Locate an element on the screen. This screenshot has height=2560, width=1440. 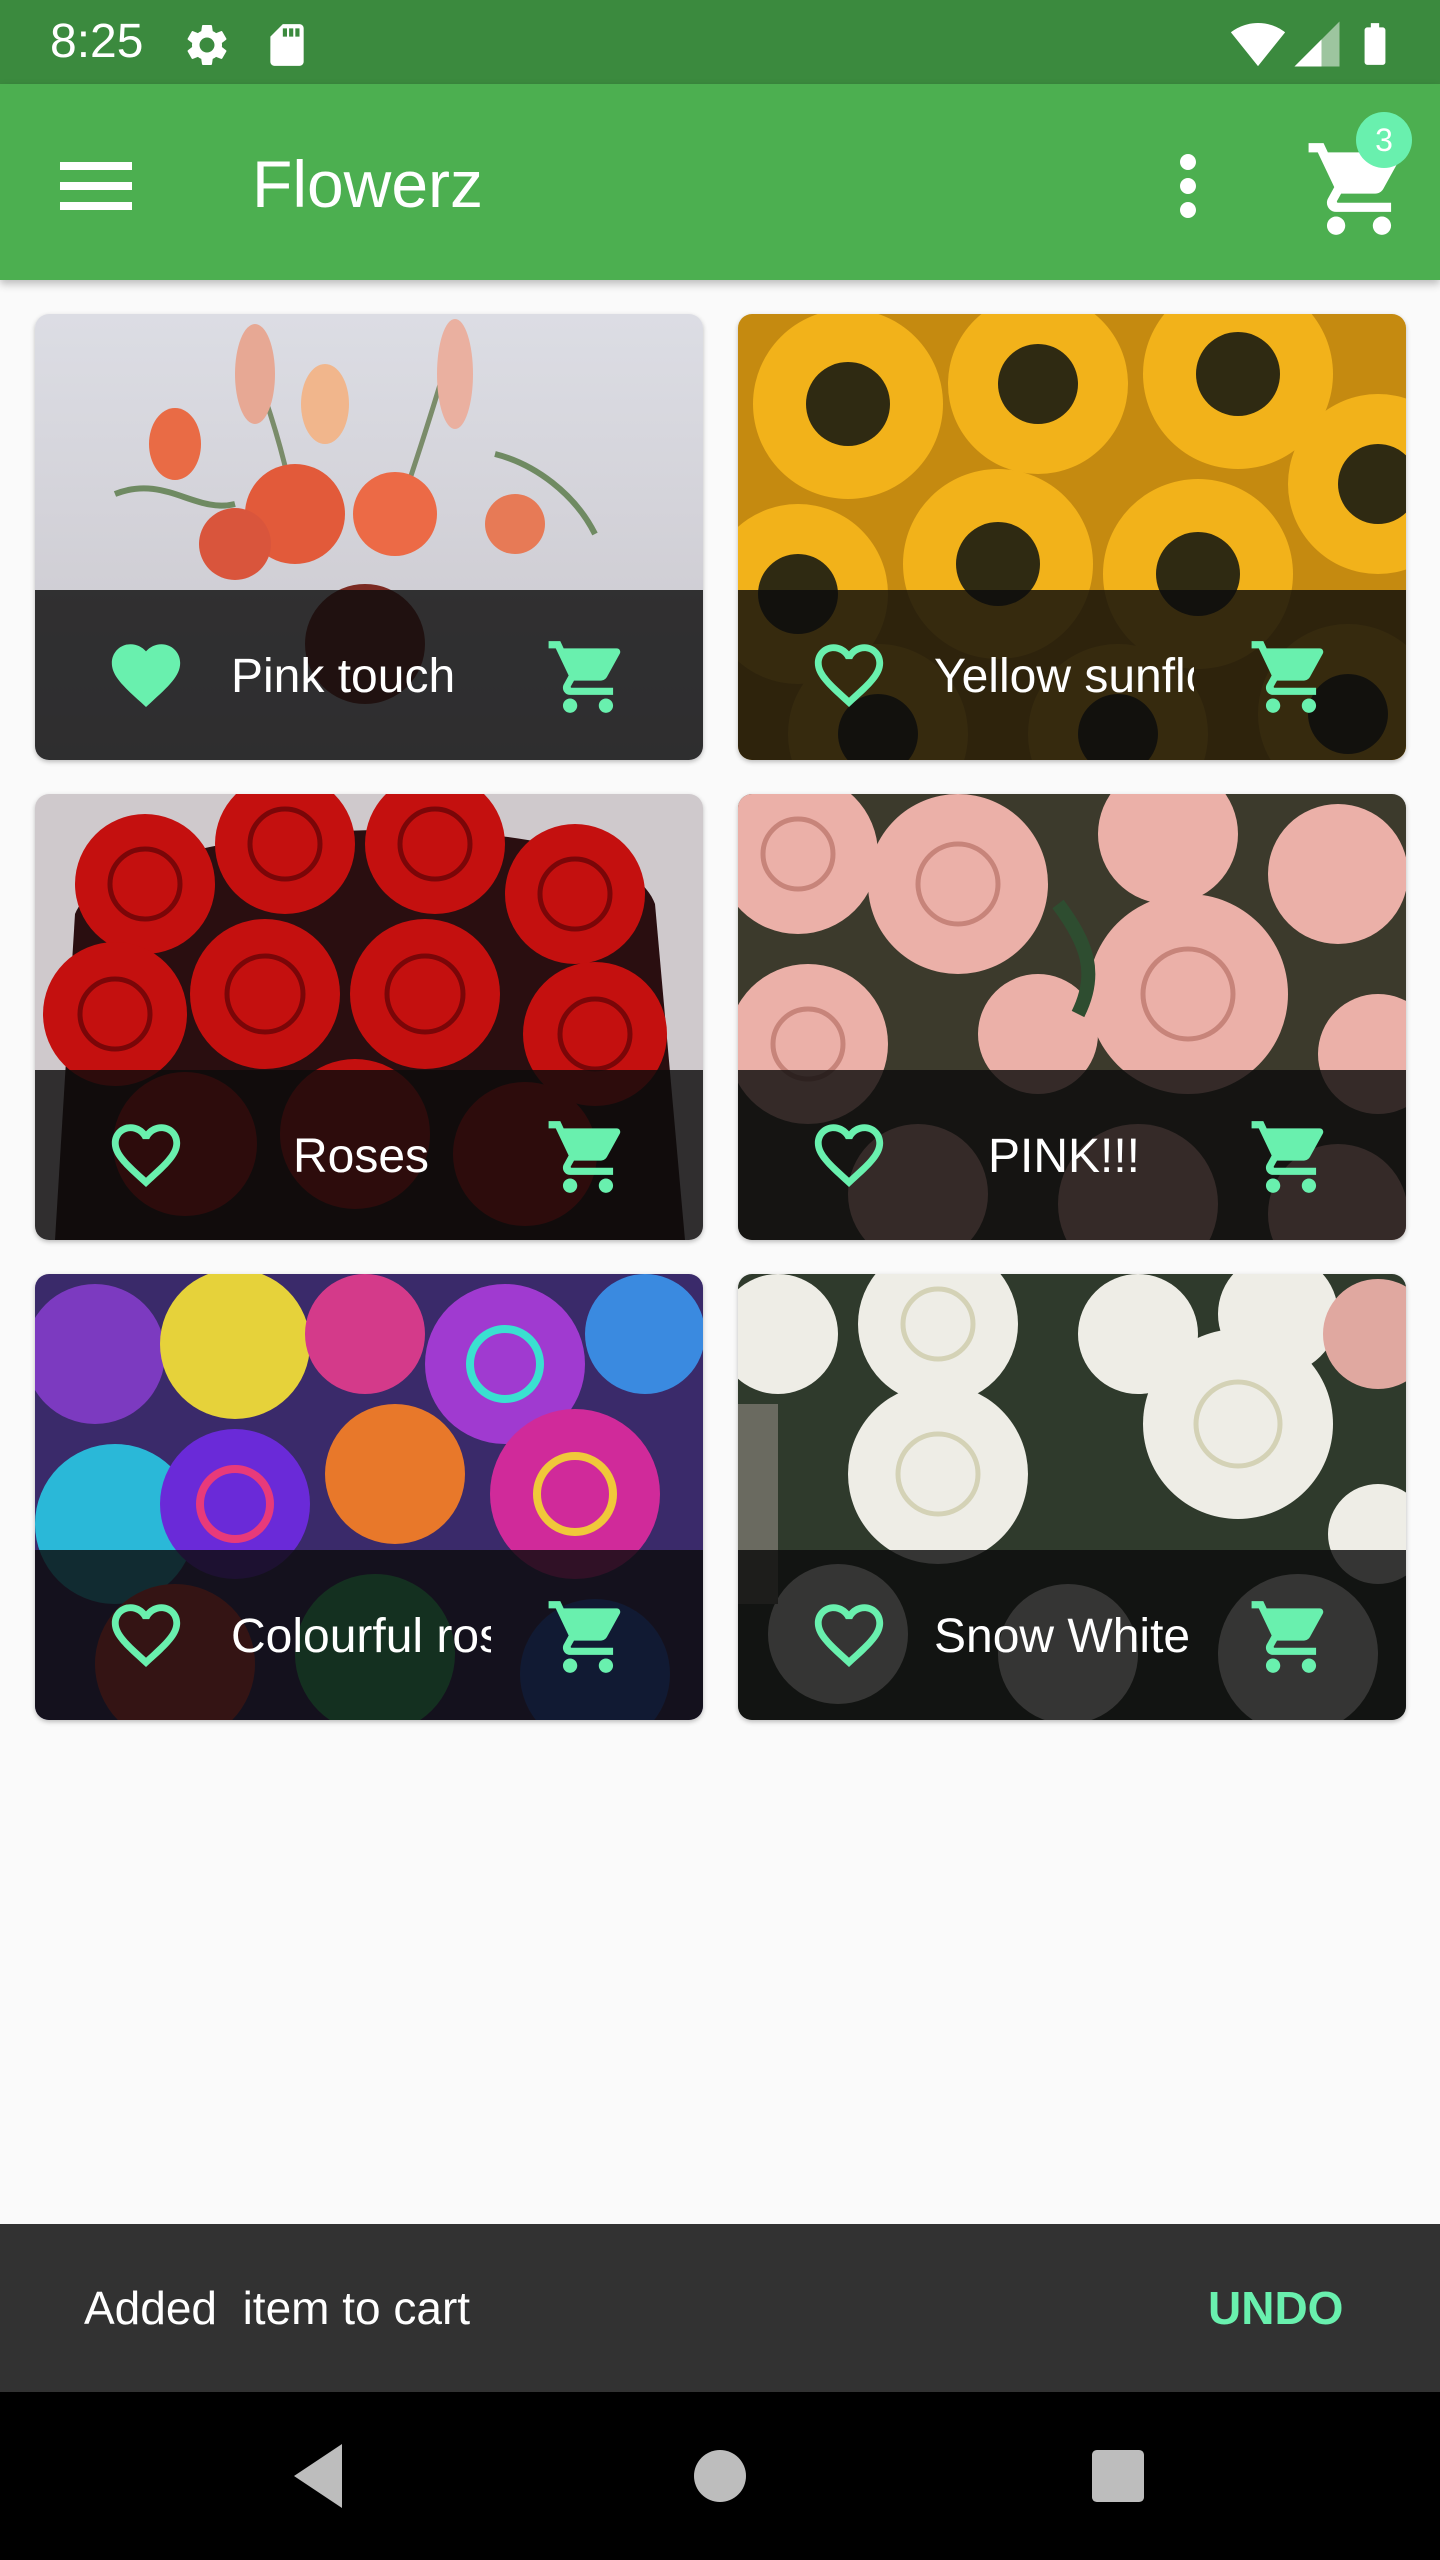
app-bar: Flowerz 3 is located at coordinates (720, 182).